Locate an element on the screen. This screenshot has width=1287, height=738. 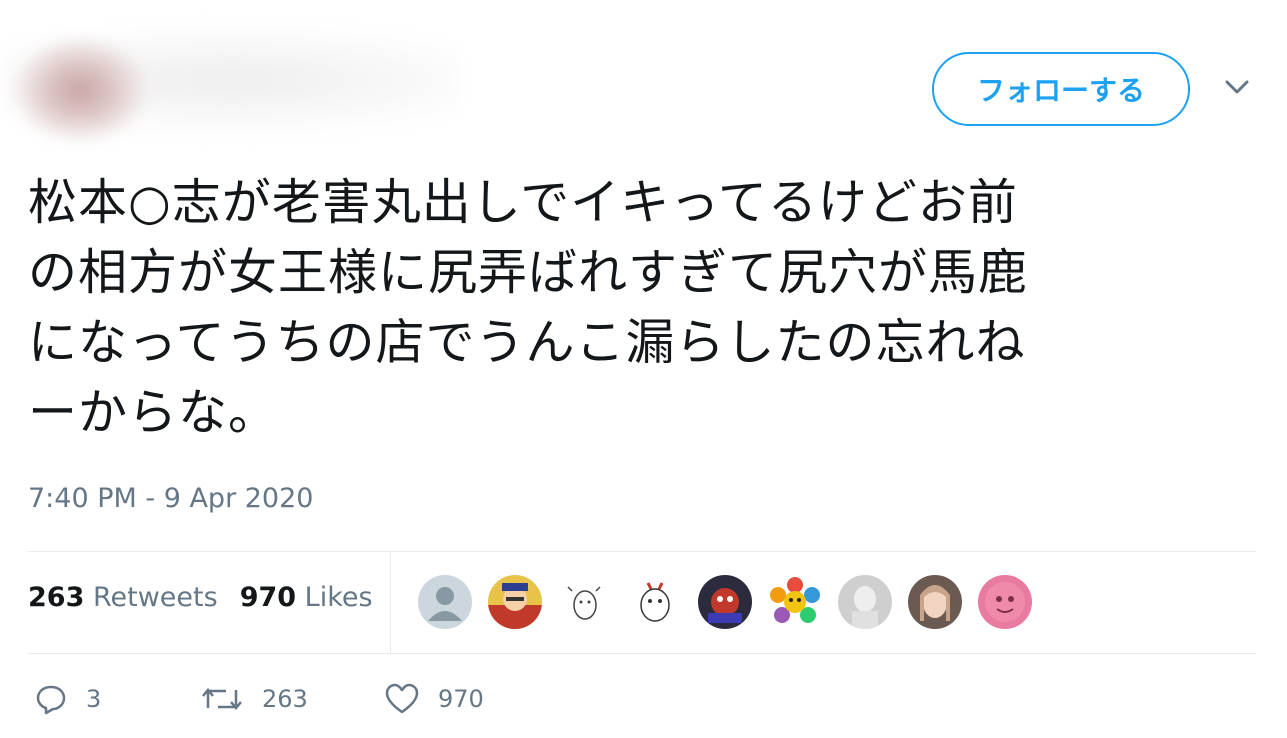
heart-icon is located at coordinates (402, 698).